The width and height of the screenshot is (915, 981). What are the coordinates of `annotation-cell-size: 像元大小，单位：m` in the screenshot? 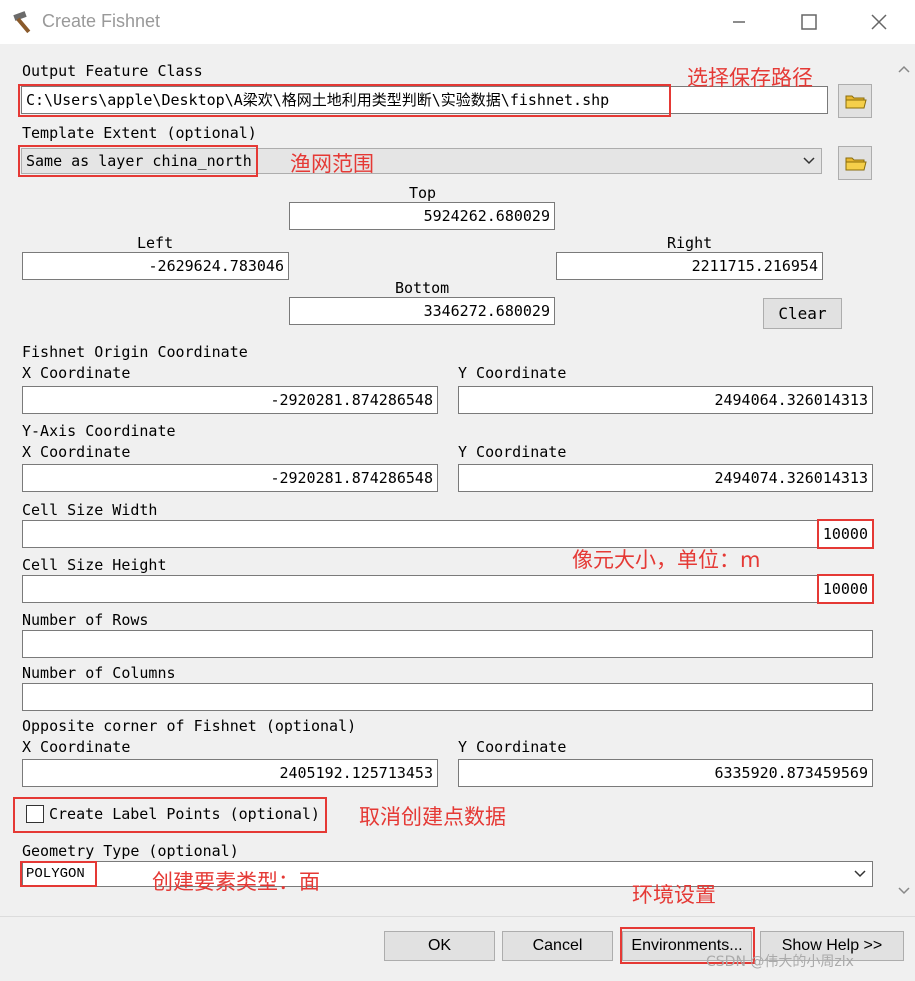 It's located at (666, 560).